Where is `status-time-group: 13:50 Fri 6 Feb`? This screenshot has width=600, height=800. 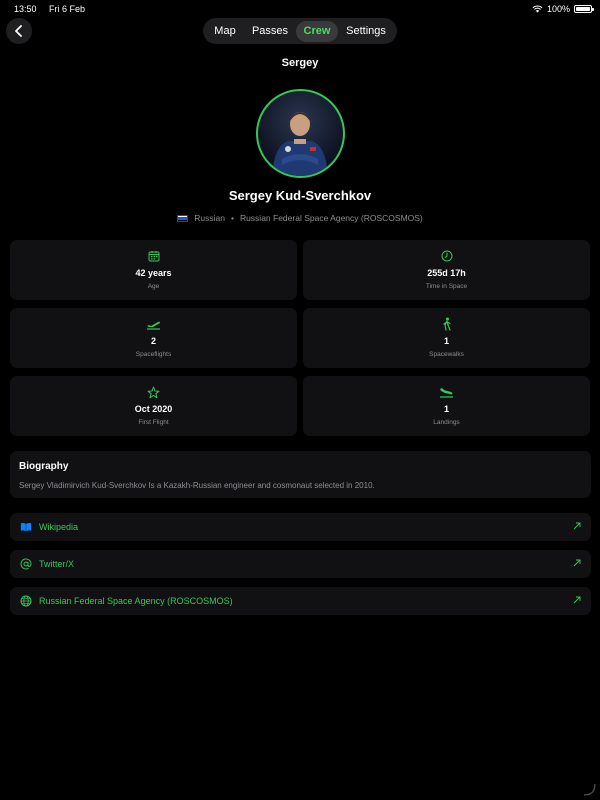
status-time-group: 13:50 Fri 6 Feb is located at coordinates (49, 9).